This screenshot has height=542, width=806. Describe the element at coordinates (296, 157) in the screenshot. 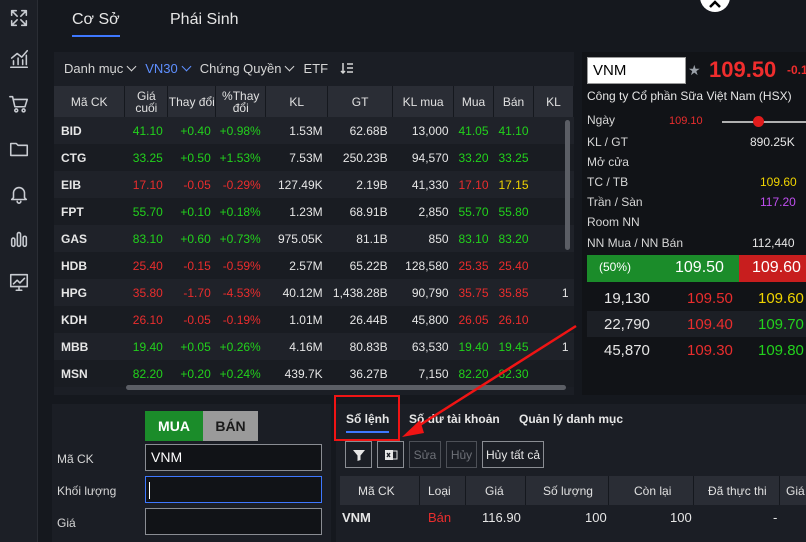

I see `cell-volume: 7.53M` at that location.